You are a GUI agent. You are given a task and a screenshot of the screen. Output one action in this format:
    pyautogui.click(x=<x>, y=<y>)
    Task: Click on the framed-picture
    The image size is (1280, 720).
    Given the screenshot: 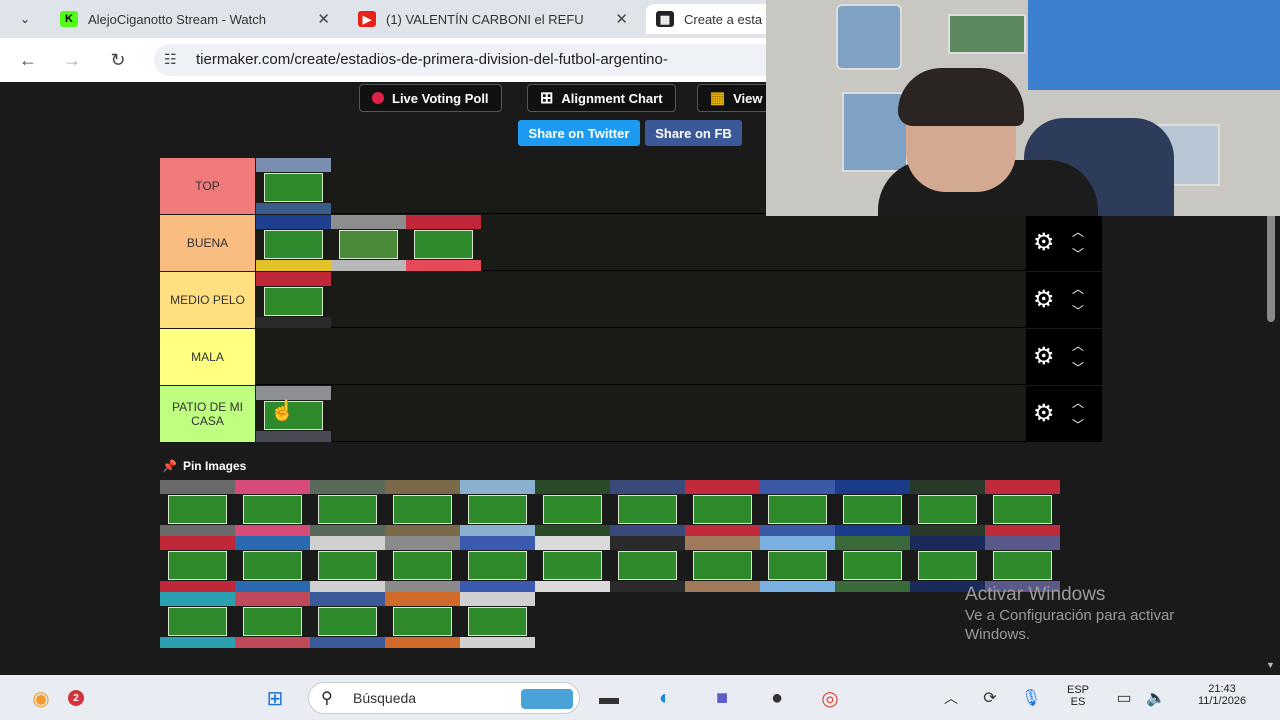 What is the action you would take?
    pyautogui.click(x=987, y=34)
    